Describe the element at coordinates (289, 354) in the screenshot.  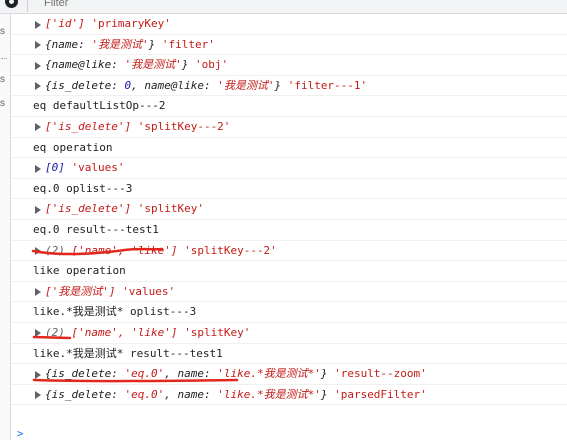
I see `console-message: like.*我是测试* result---test1` at that location.